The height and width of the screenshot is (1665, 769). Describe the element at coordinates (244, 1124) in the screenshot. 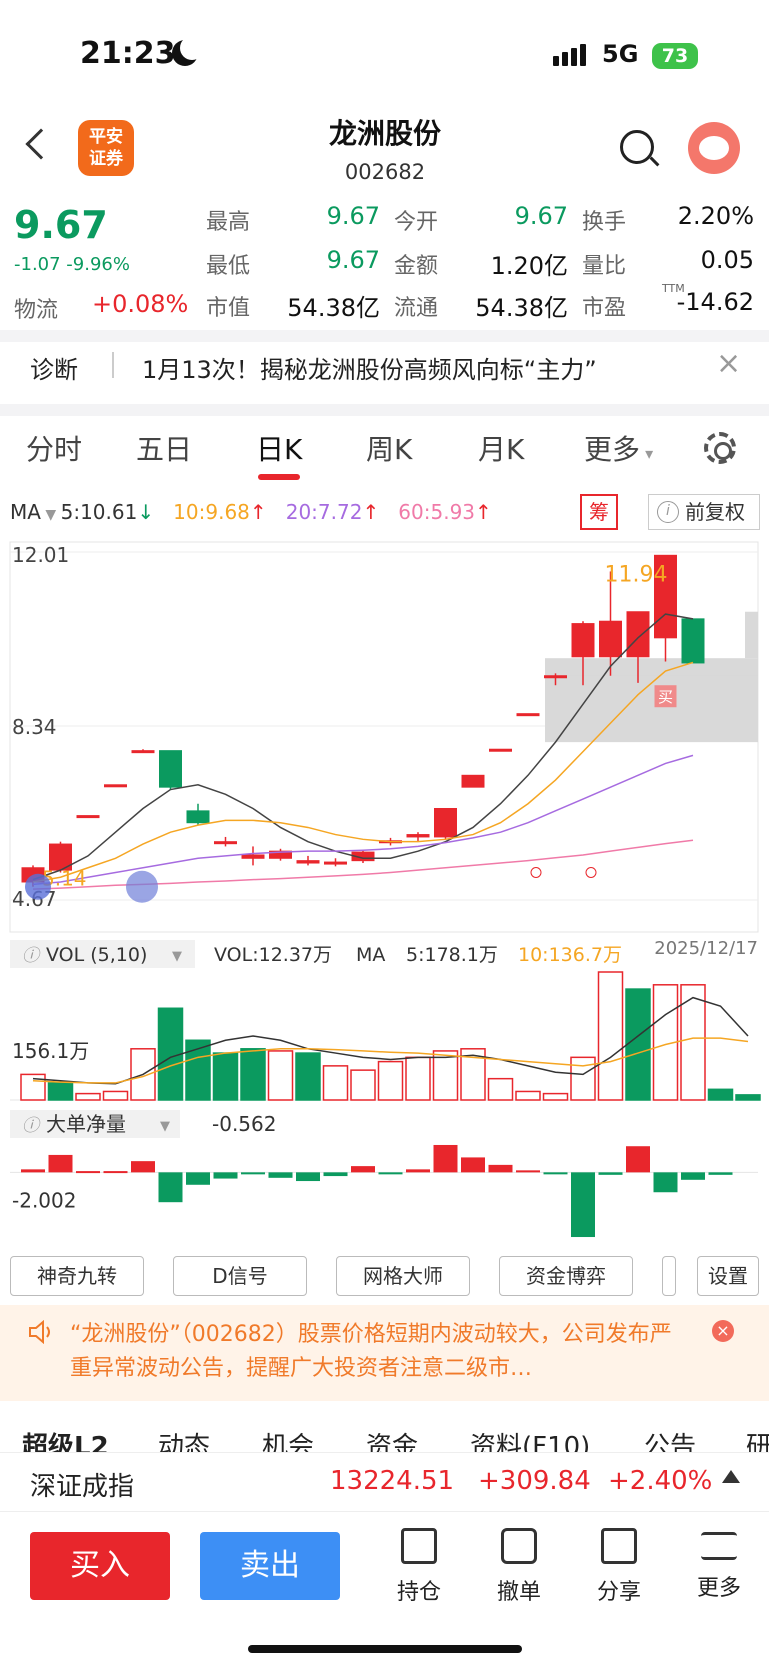

I see `net-value: -0.562` at that location.